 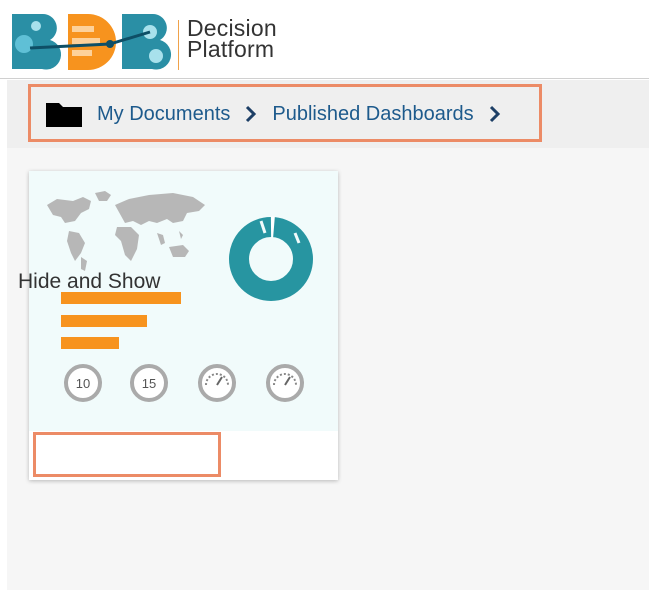 What do you see at coordinates (92, 41) in the screenshot?
I see `bdb-logo-mark` at bounding box center [92, 41].